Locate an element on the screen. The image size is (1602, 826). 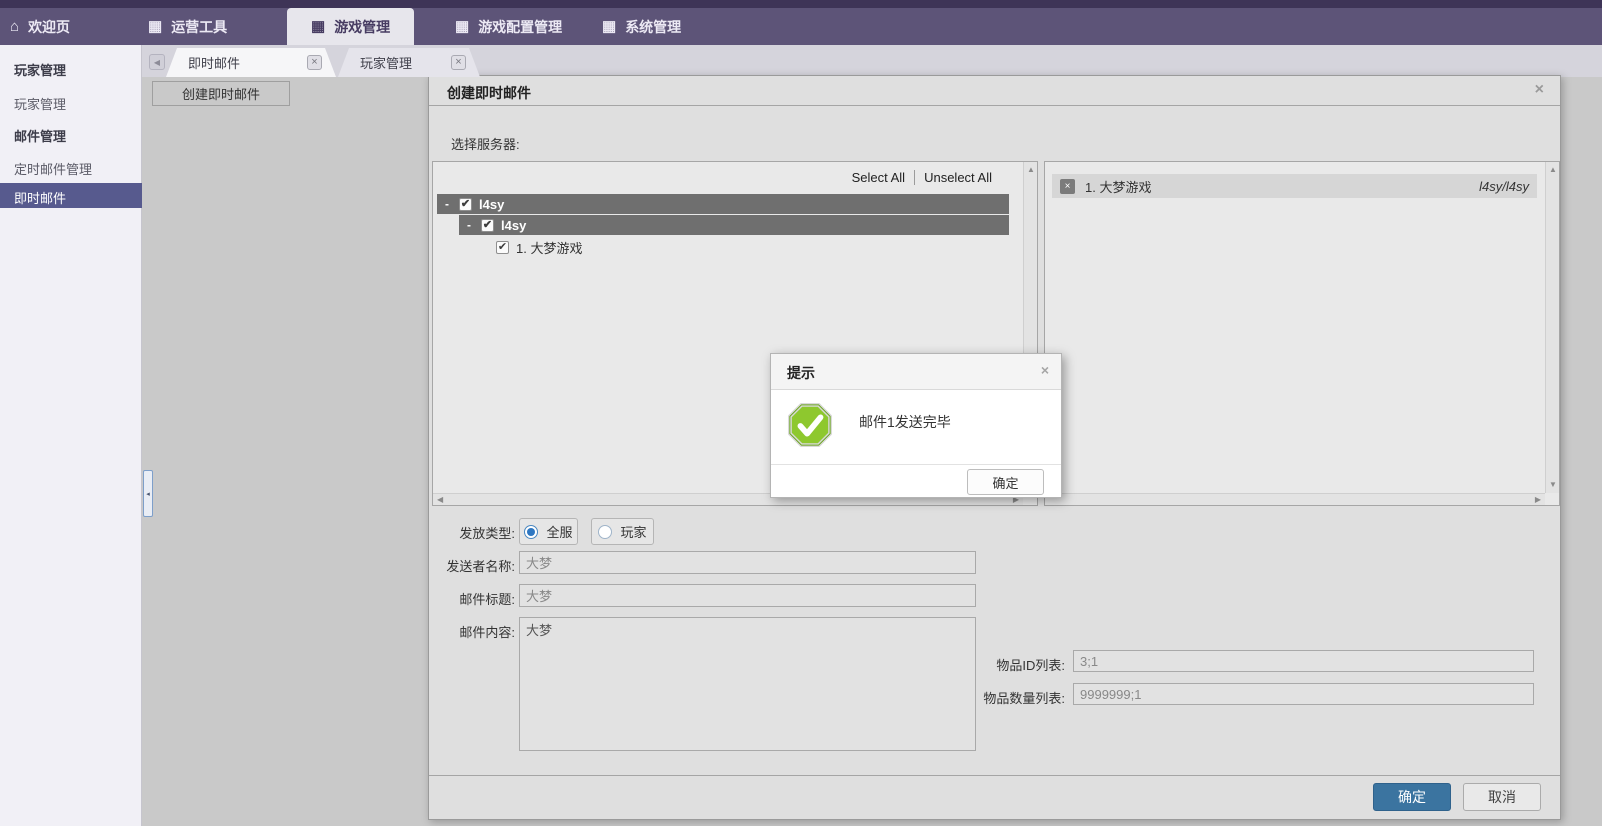
confirm-button: 确定 is located at coordinates (1412, 797).